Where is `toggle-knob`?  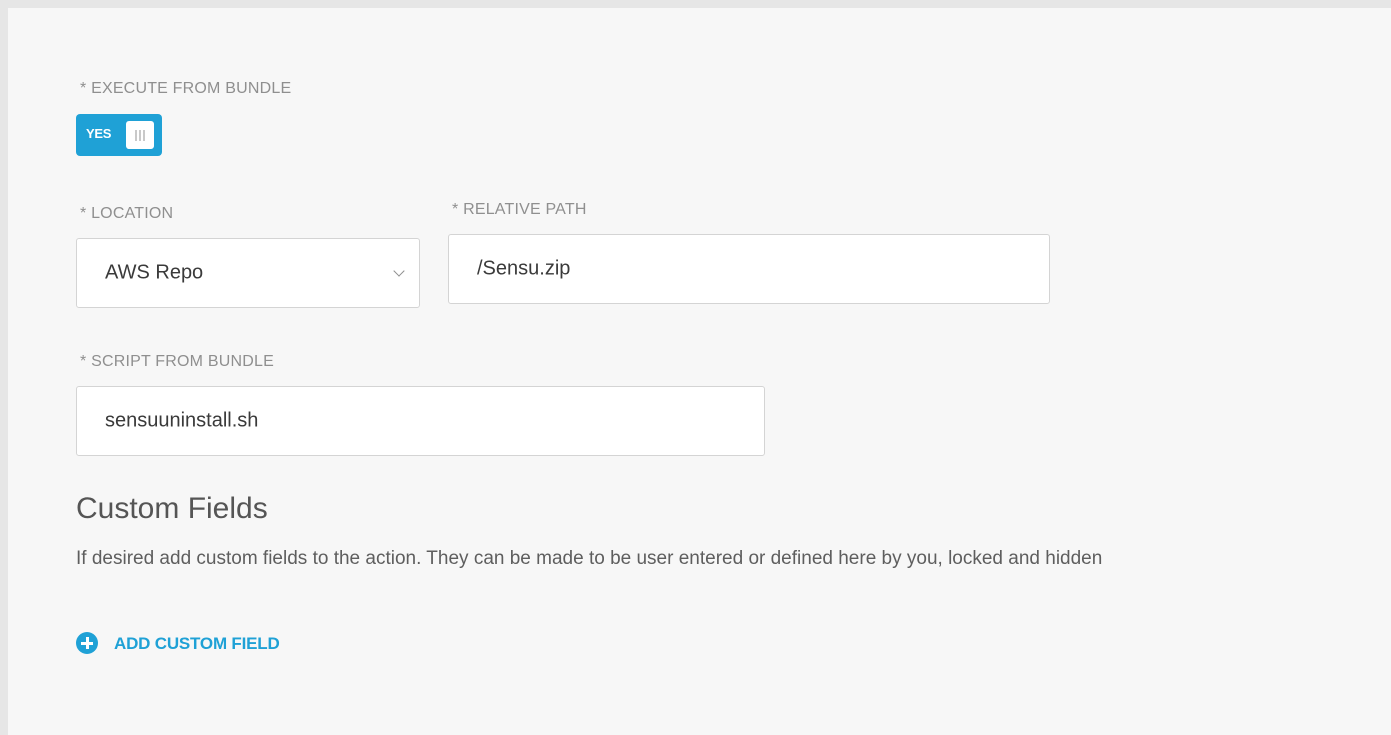 toggle-knob is located at coordinates (140, 135).